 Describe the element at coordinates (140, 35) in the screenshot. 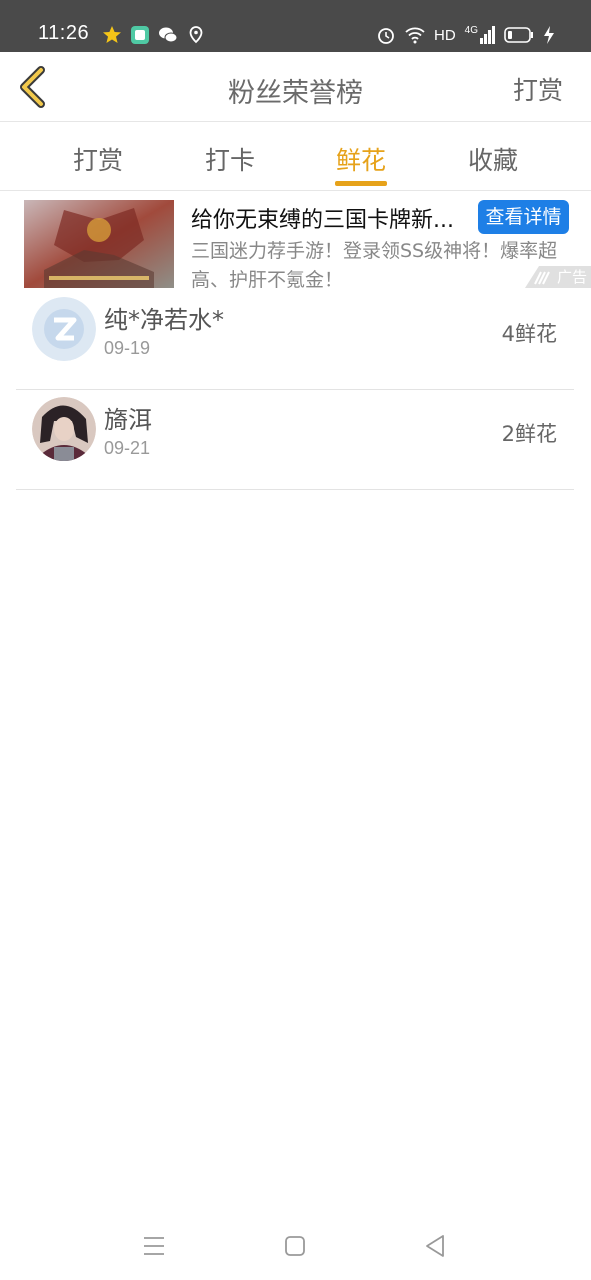

I see `app-icon` at that location.